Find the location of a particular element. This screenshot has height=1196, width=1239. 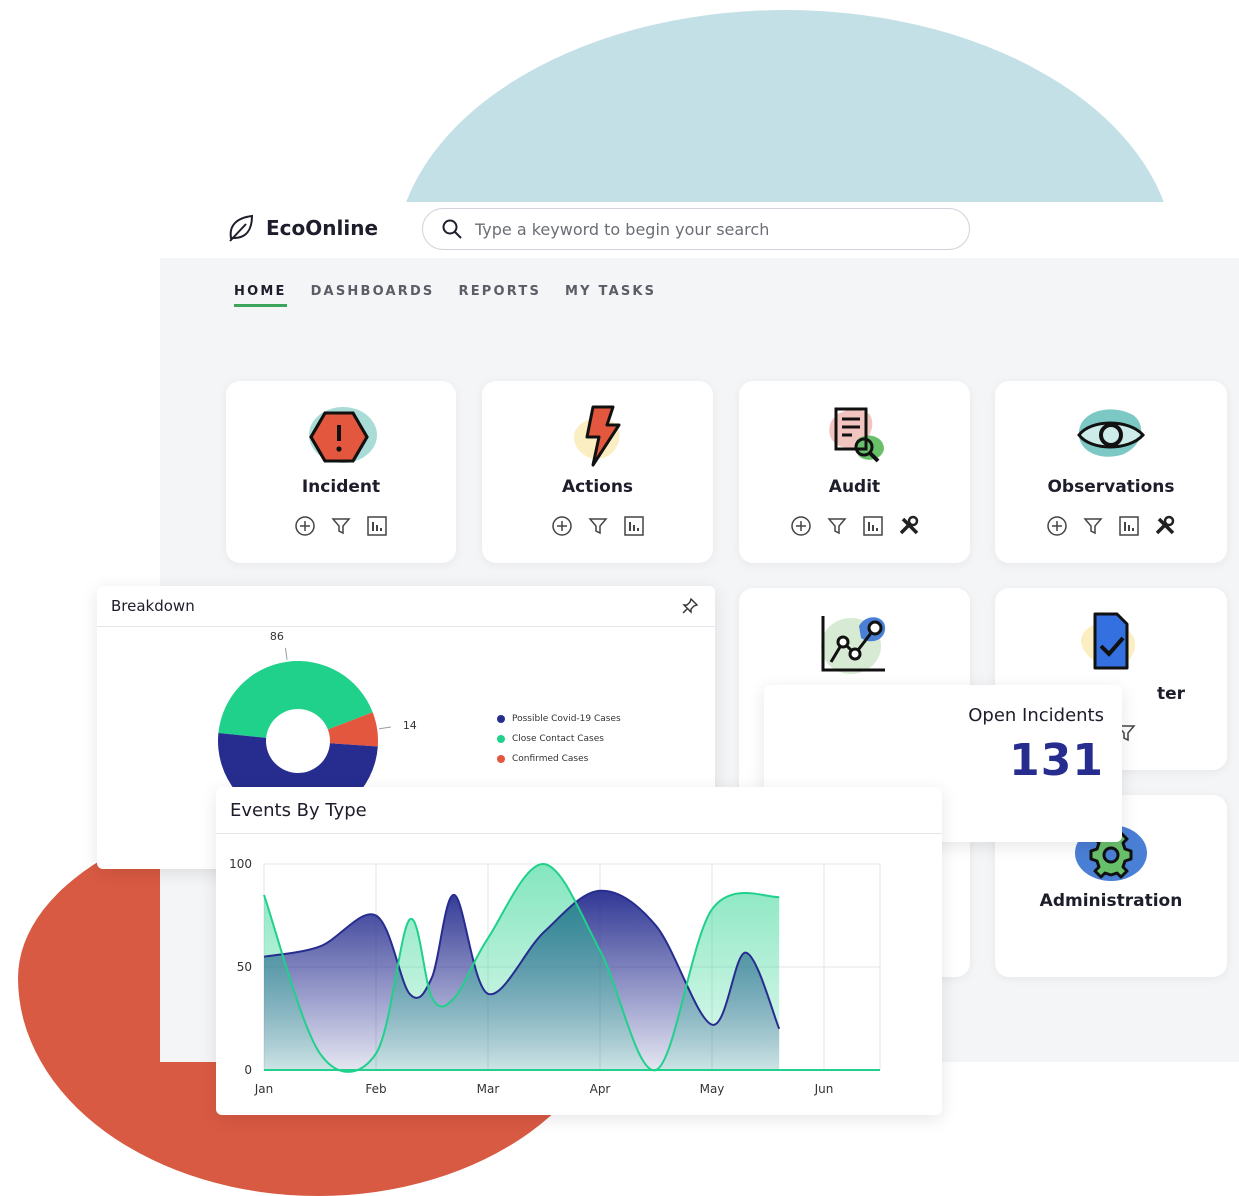

search-box: Type a keyword to begin your search is located at coordinates (696, 229).